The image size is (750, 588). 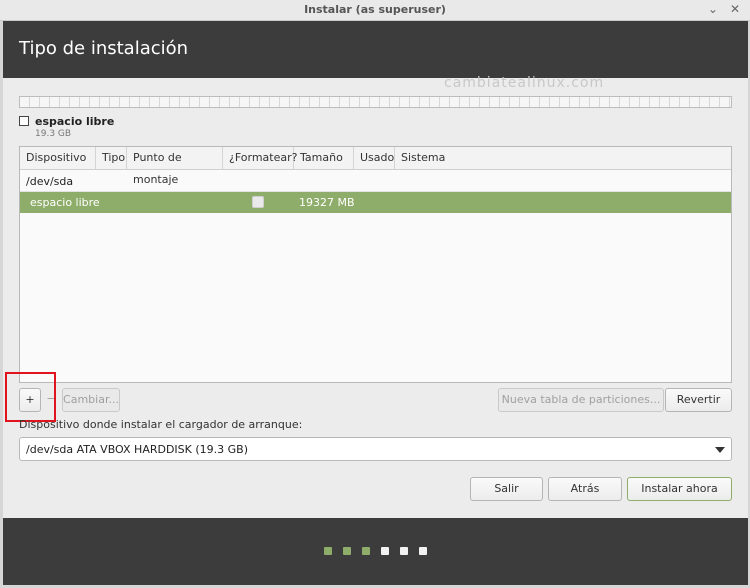 I want to click on watermark: cambiatealinux.com, so click(x=524, y=83).